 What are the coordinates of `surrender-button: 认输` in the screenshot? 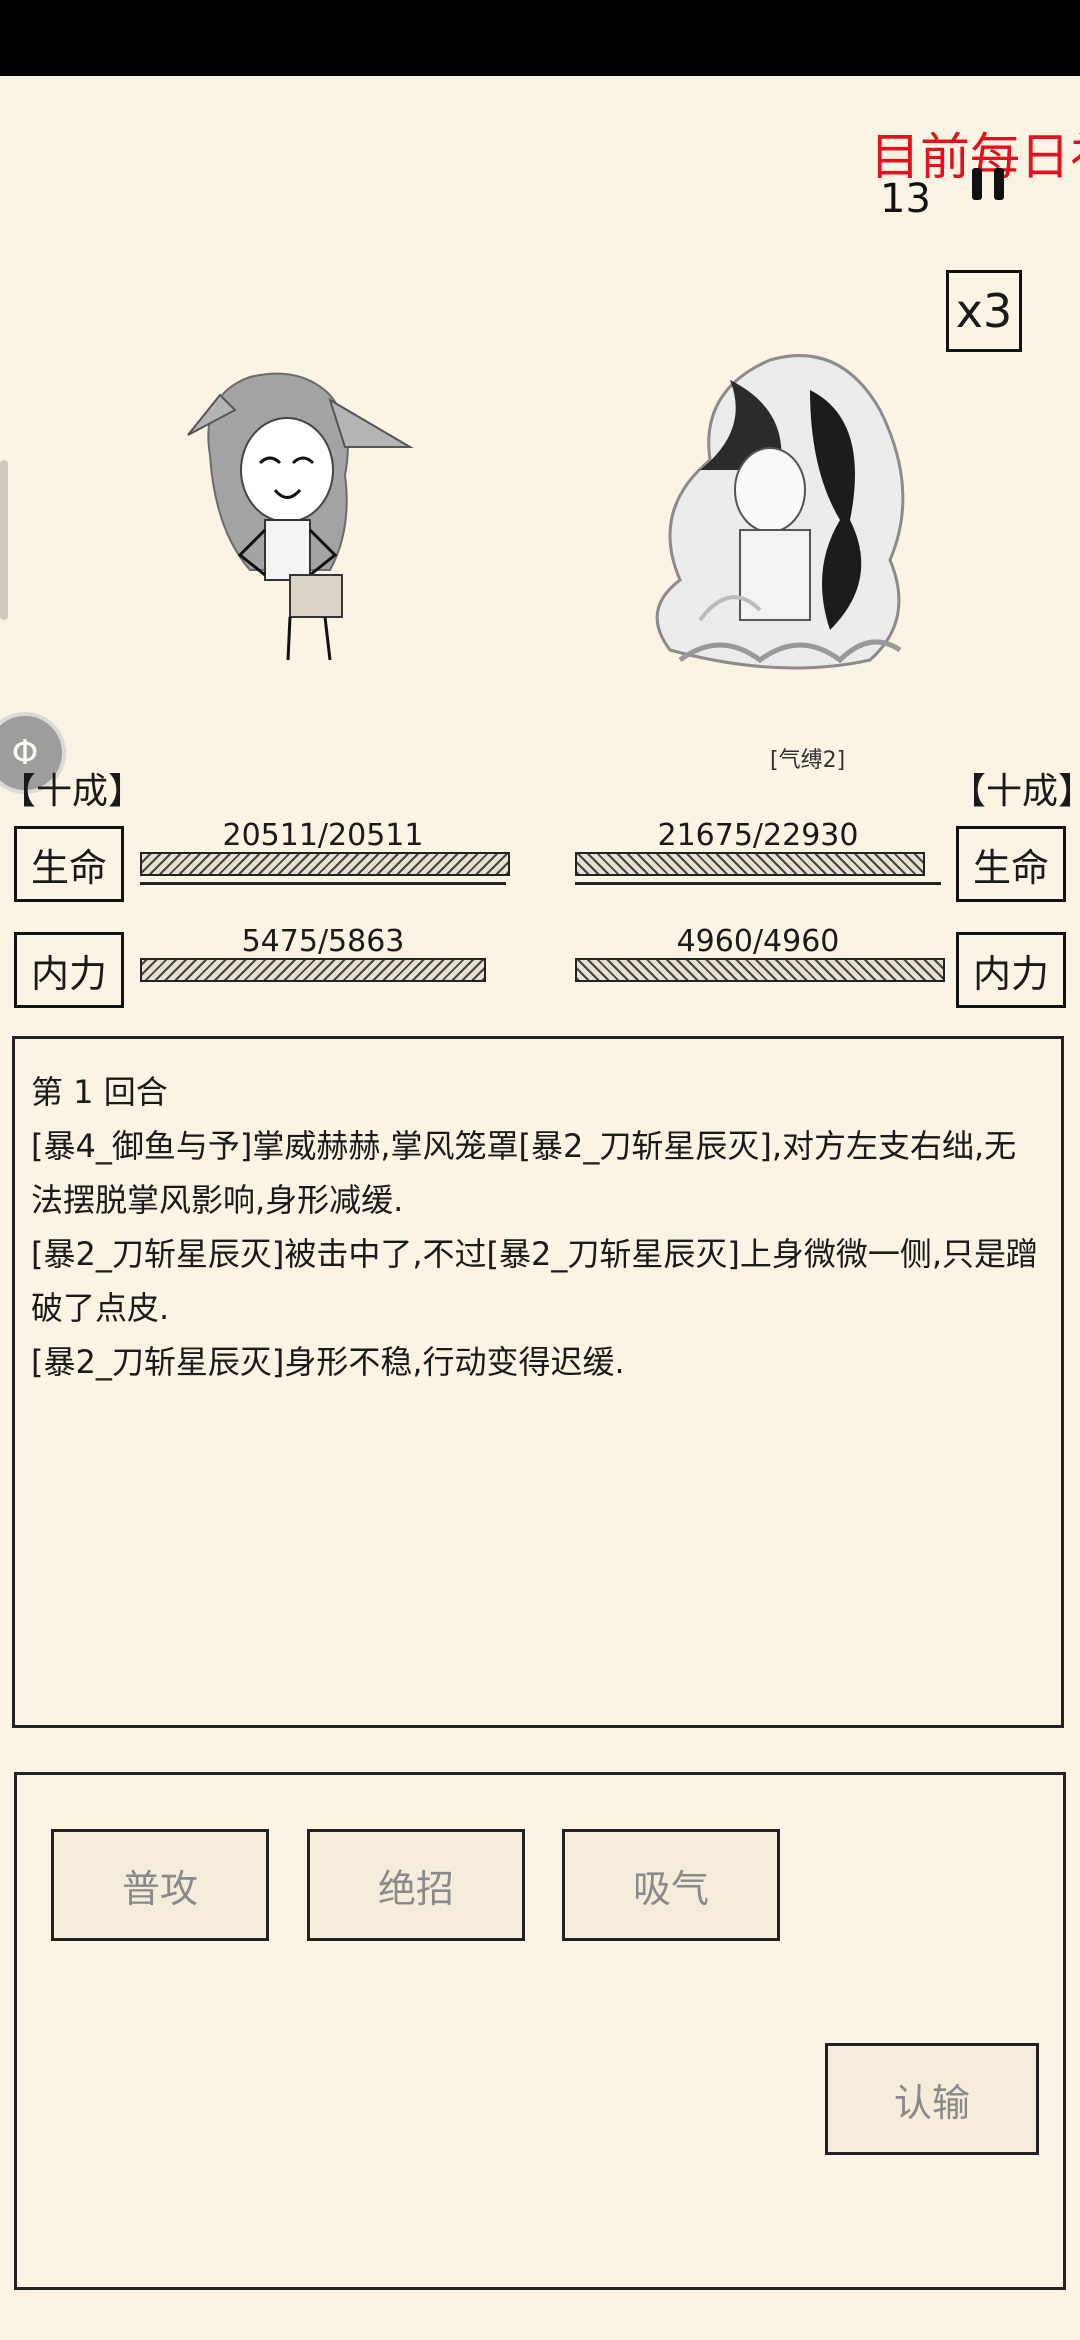 It's located at (932, 2099).